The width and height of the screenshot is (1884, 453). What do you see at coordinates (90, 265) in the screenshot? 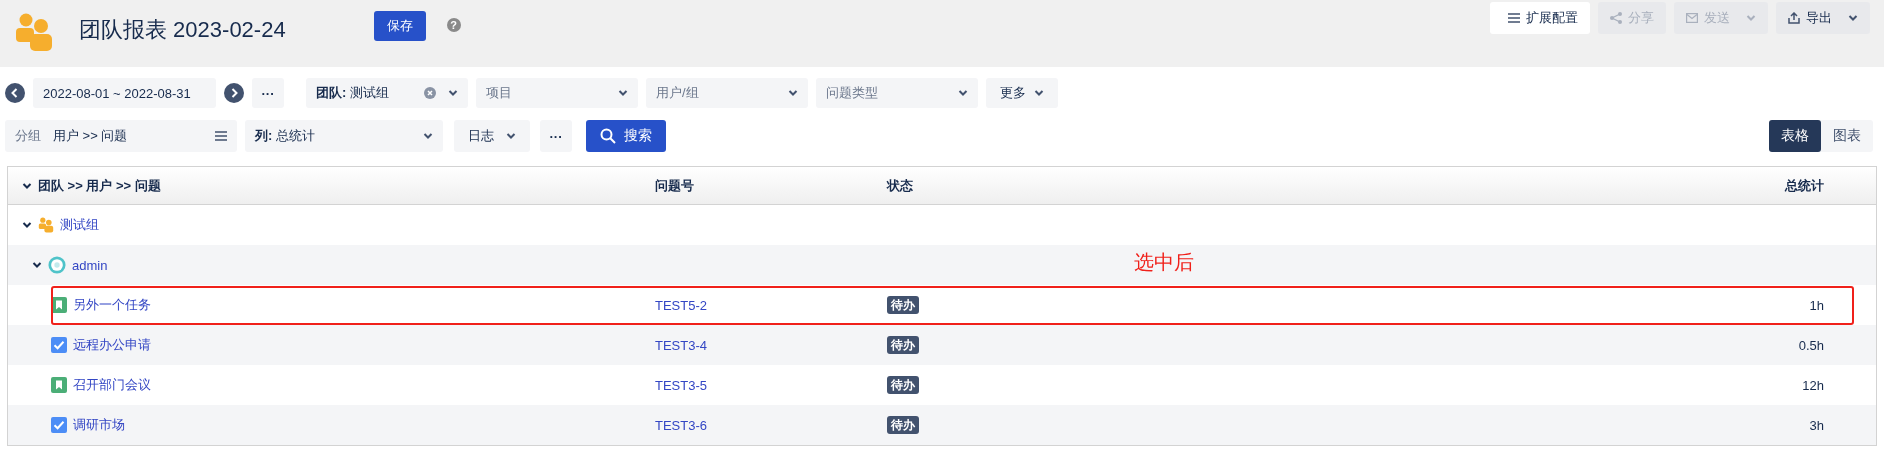
I see `tree-item: admin` at bounding box center [90, 265].